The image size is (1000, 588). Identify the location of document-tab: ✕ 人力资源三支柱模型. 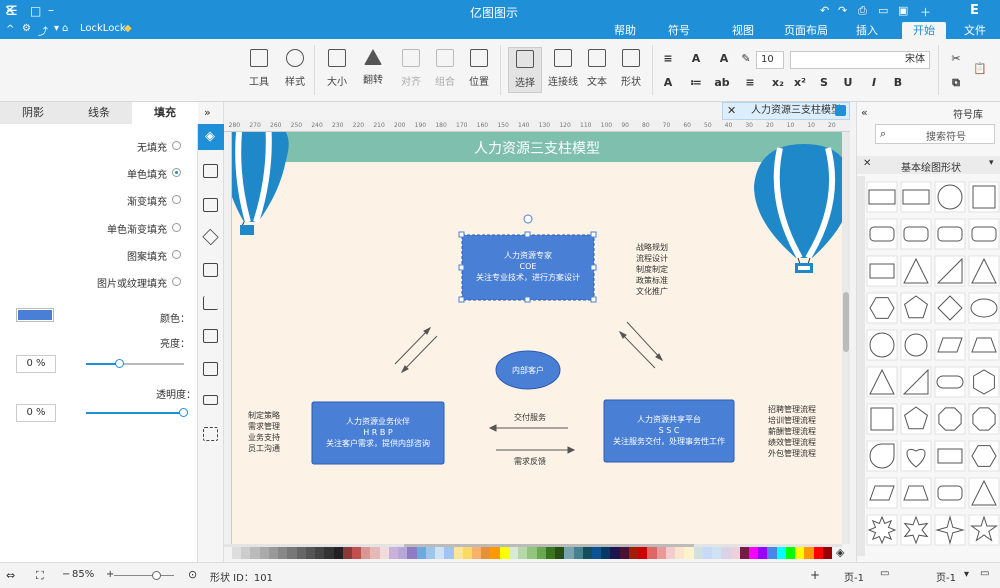
(786, 111).